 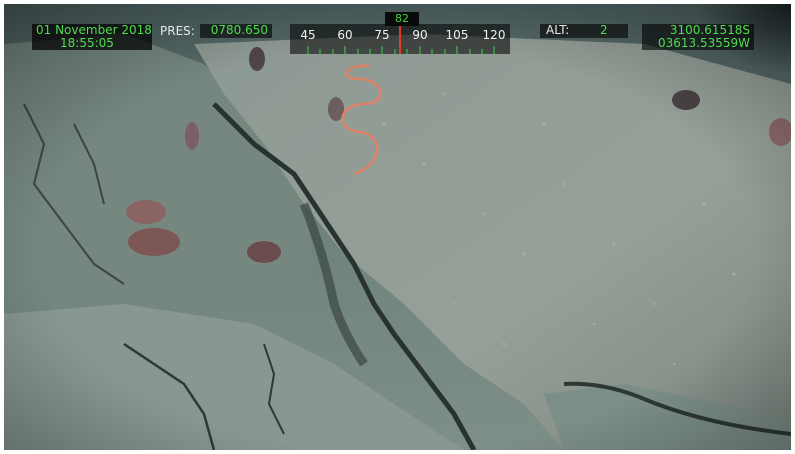 I want to click on time-text: 18:55:05, so click(x=87, y=43).